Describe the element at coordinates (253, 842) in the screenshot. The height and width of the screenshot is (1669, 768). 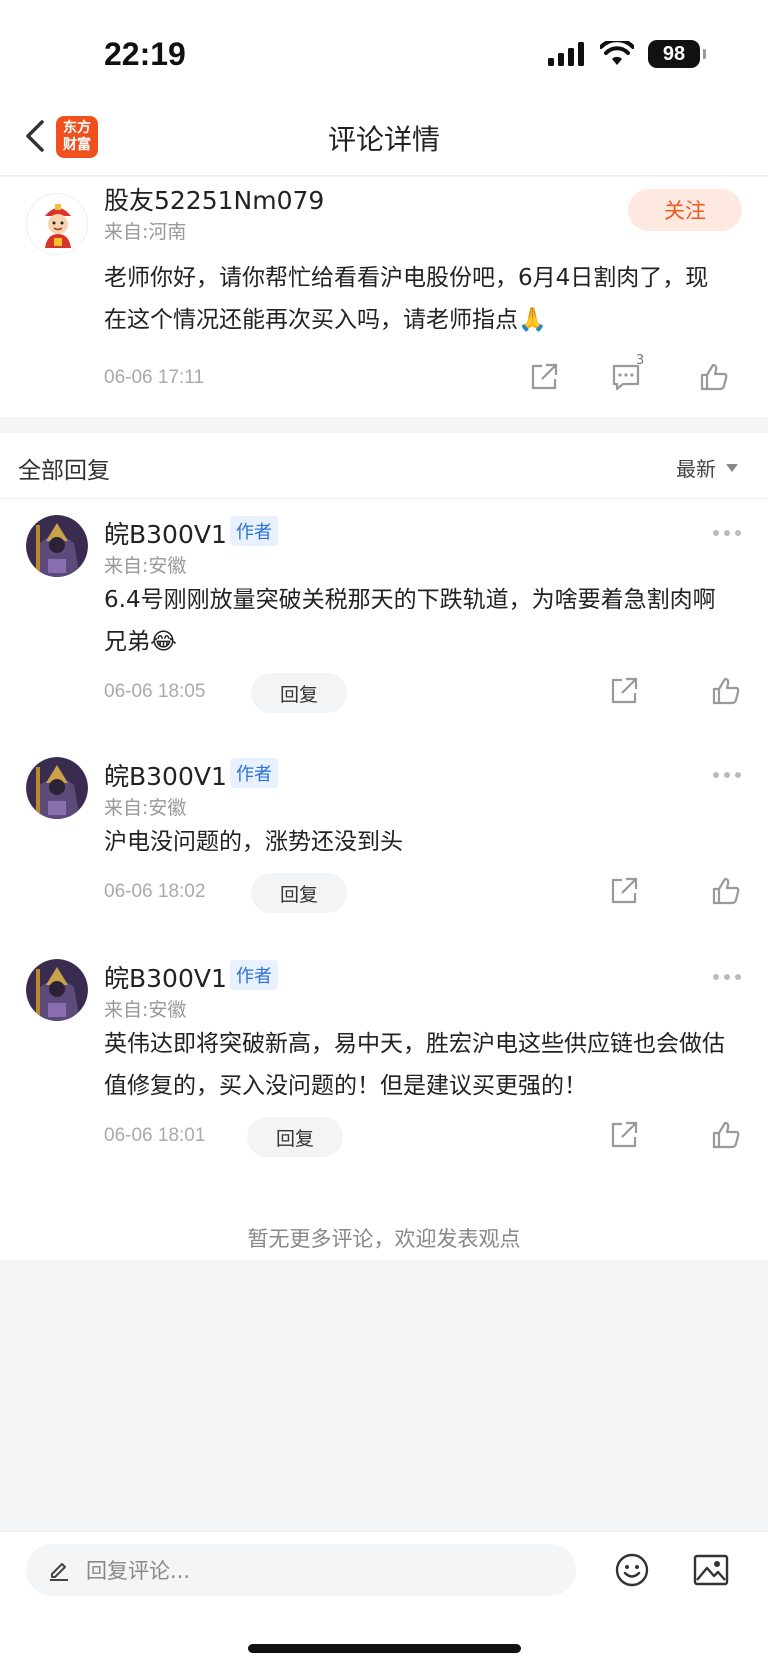
I see `reply-content: 沪电没问题的，涨势还没到头` at that location.